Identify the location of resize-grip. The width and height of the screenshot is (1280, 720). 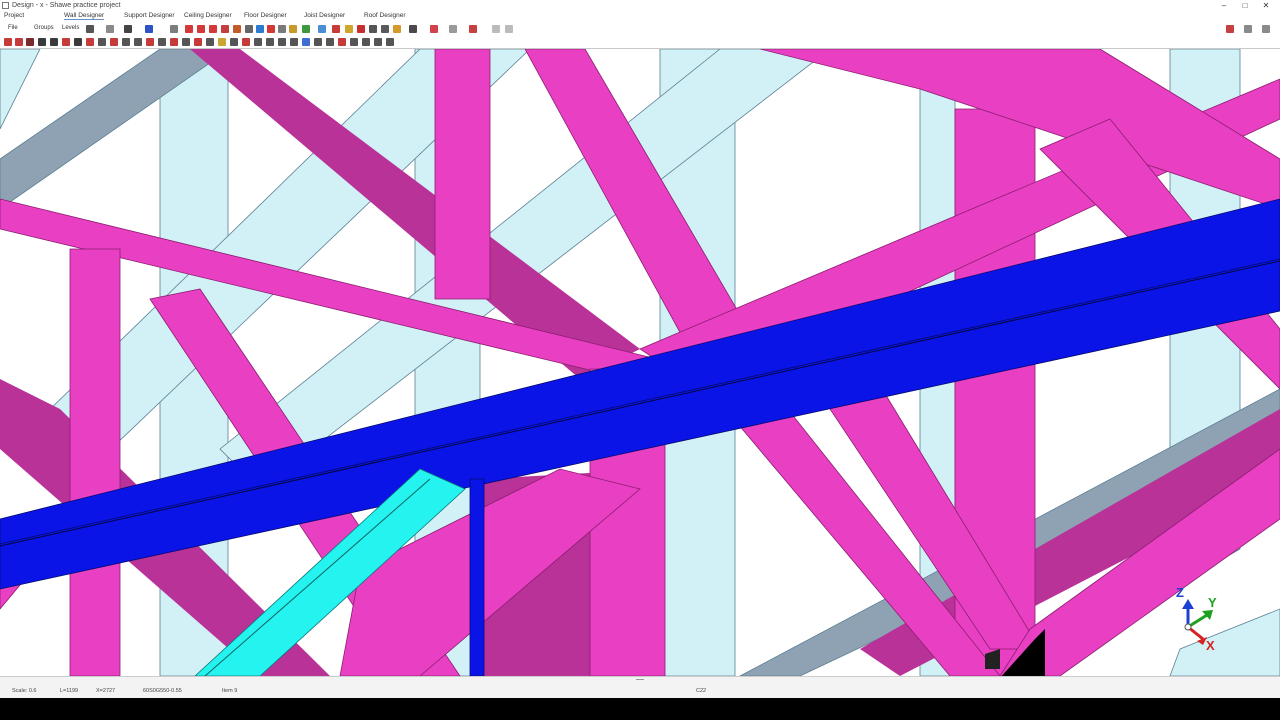
(640, 679).